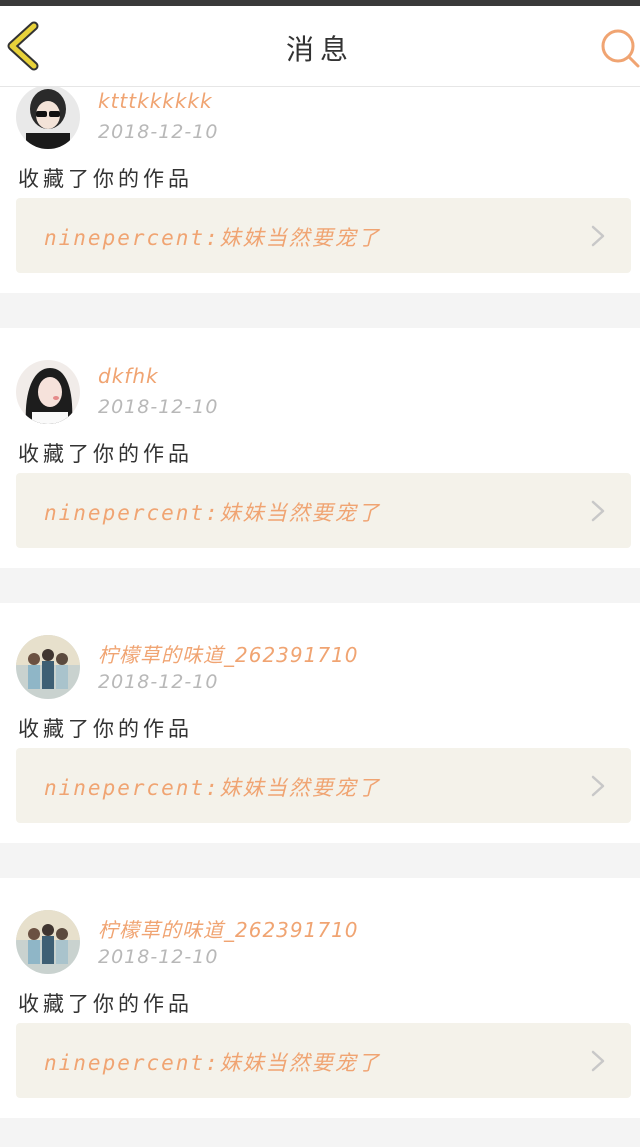  Describe the element at coordinates (319, 49) in the screenshot. I see `page-title: 消息` at that location.